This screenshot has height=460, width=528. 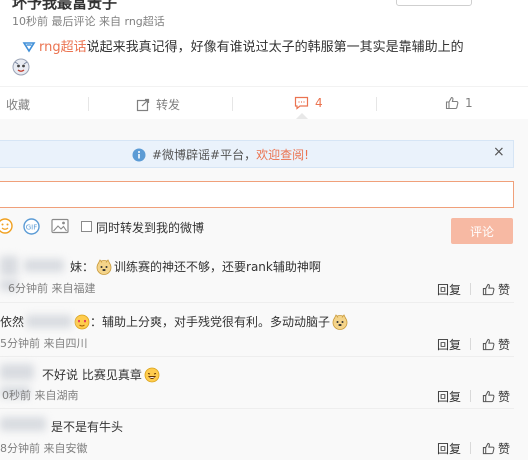 I want to click on favorite-label: 收藏, so click(x=18, y=105).